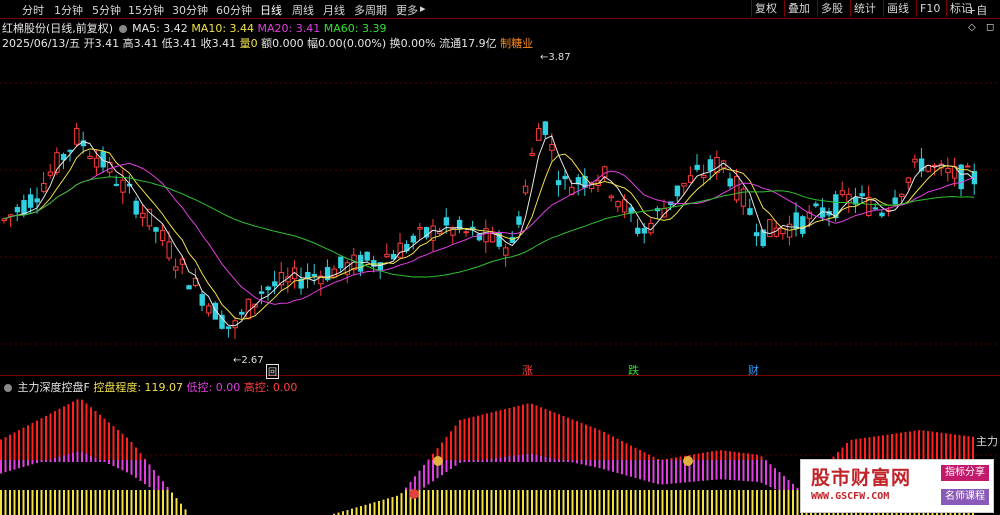 The height and width of the screenshot is (515, 1000). Describe the element at coordinates (527, 370) in the screenshot. I see `event-marker: 涨` at that location.